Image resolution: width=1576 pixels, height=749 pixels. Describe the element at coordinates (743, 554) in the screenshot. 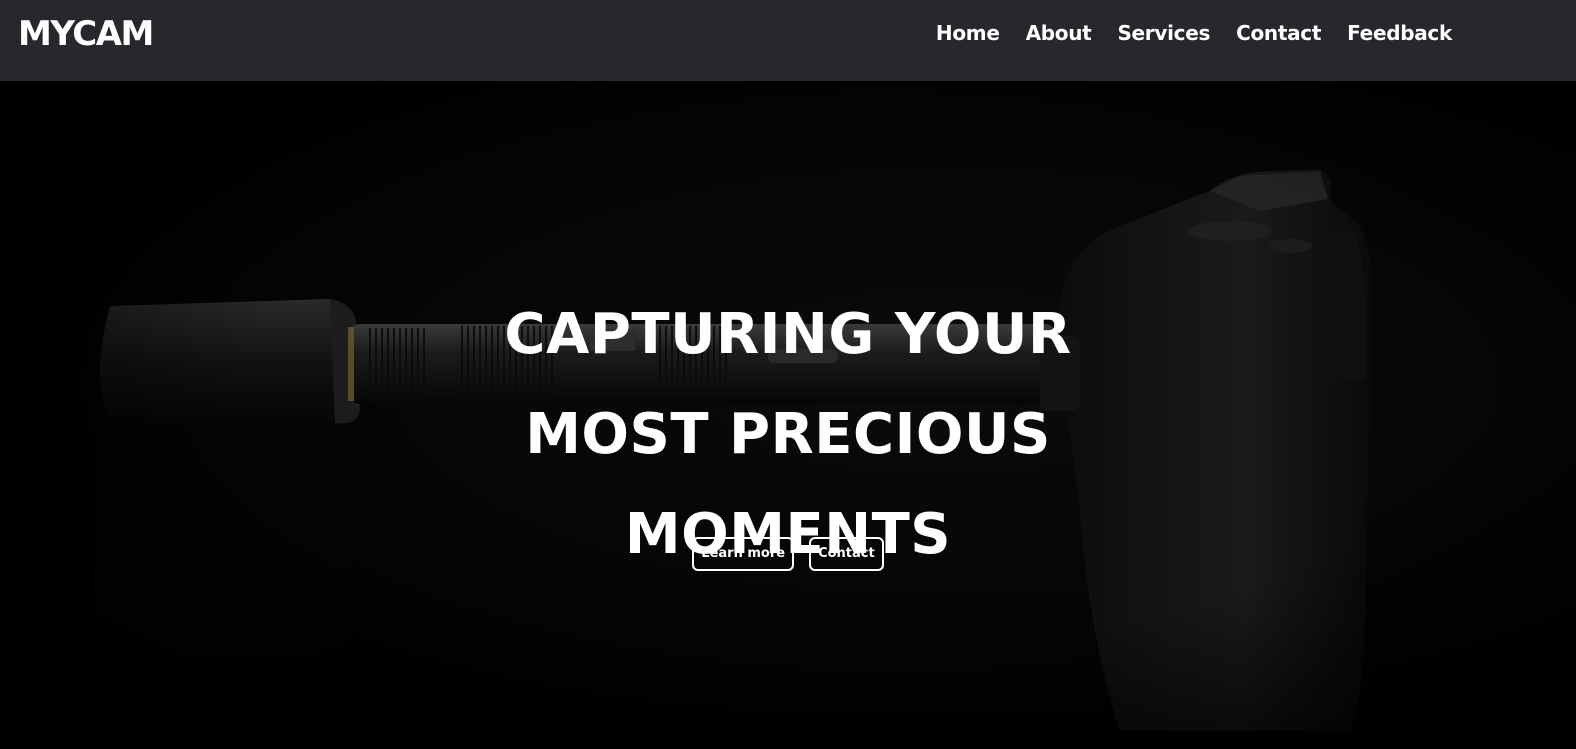

I see `learn-more-button: Learn more` at that location.